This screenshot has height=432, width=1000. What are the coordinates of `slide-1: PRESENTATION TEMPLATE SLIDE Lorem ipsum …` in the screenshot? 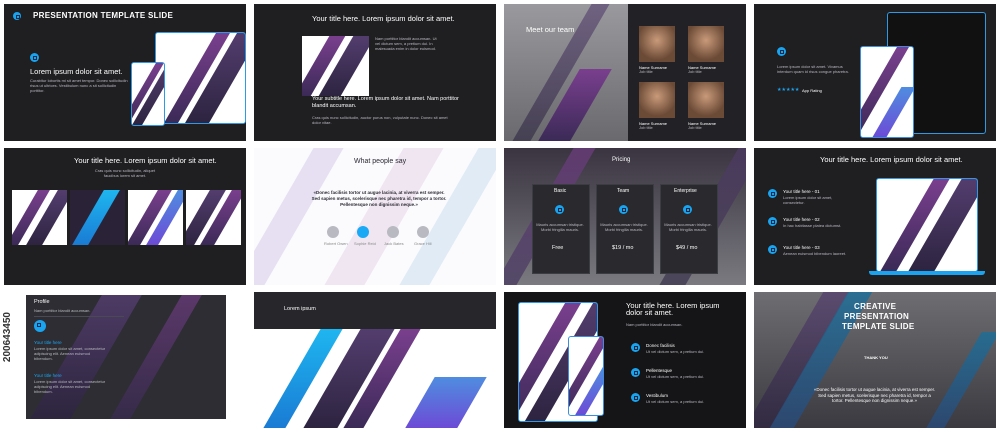 It's located at (125, 72).